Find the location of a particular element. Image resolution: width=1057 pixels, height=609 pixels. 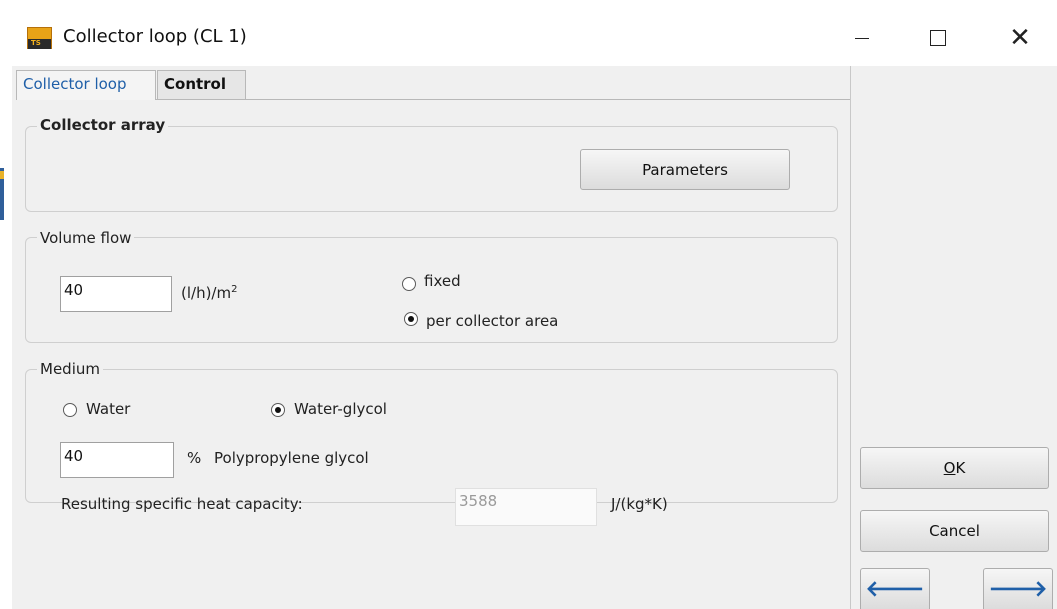

background-window-edge is located at coordinates (6, 337).